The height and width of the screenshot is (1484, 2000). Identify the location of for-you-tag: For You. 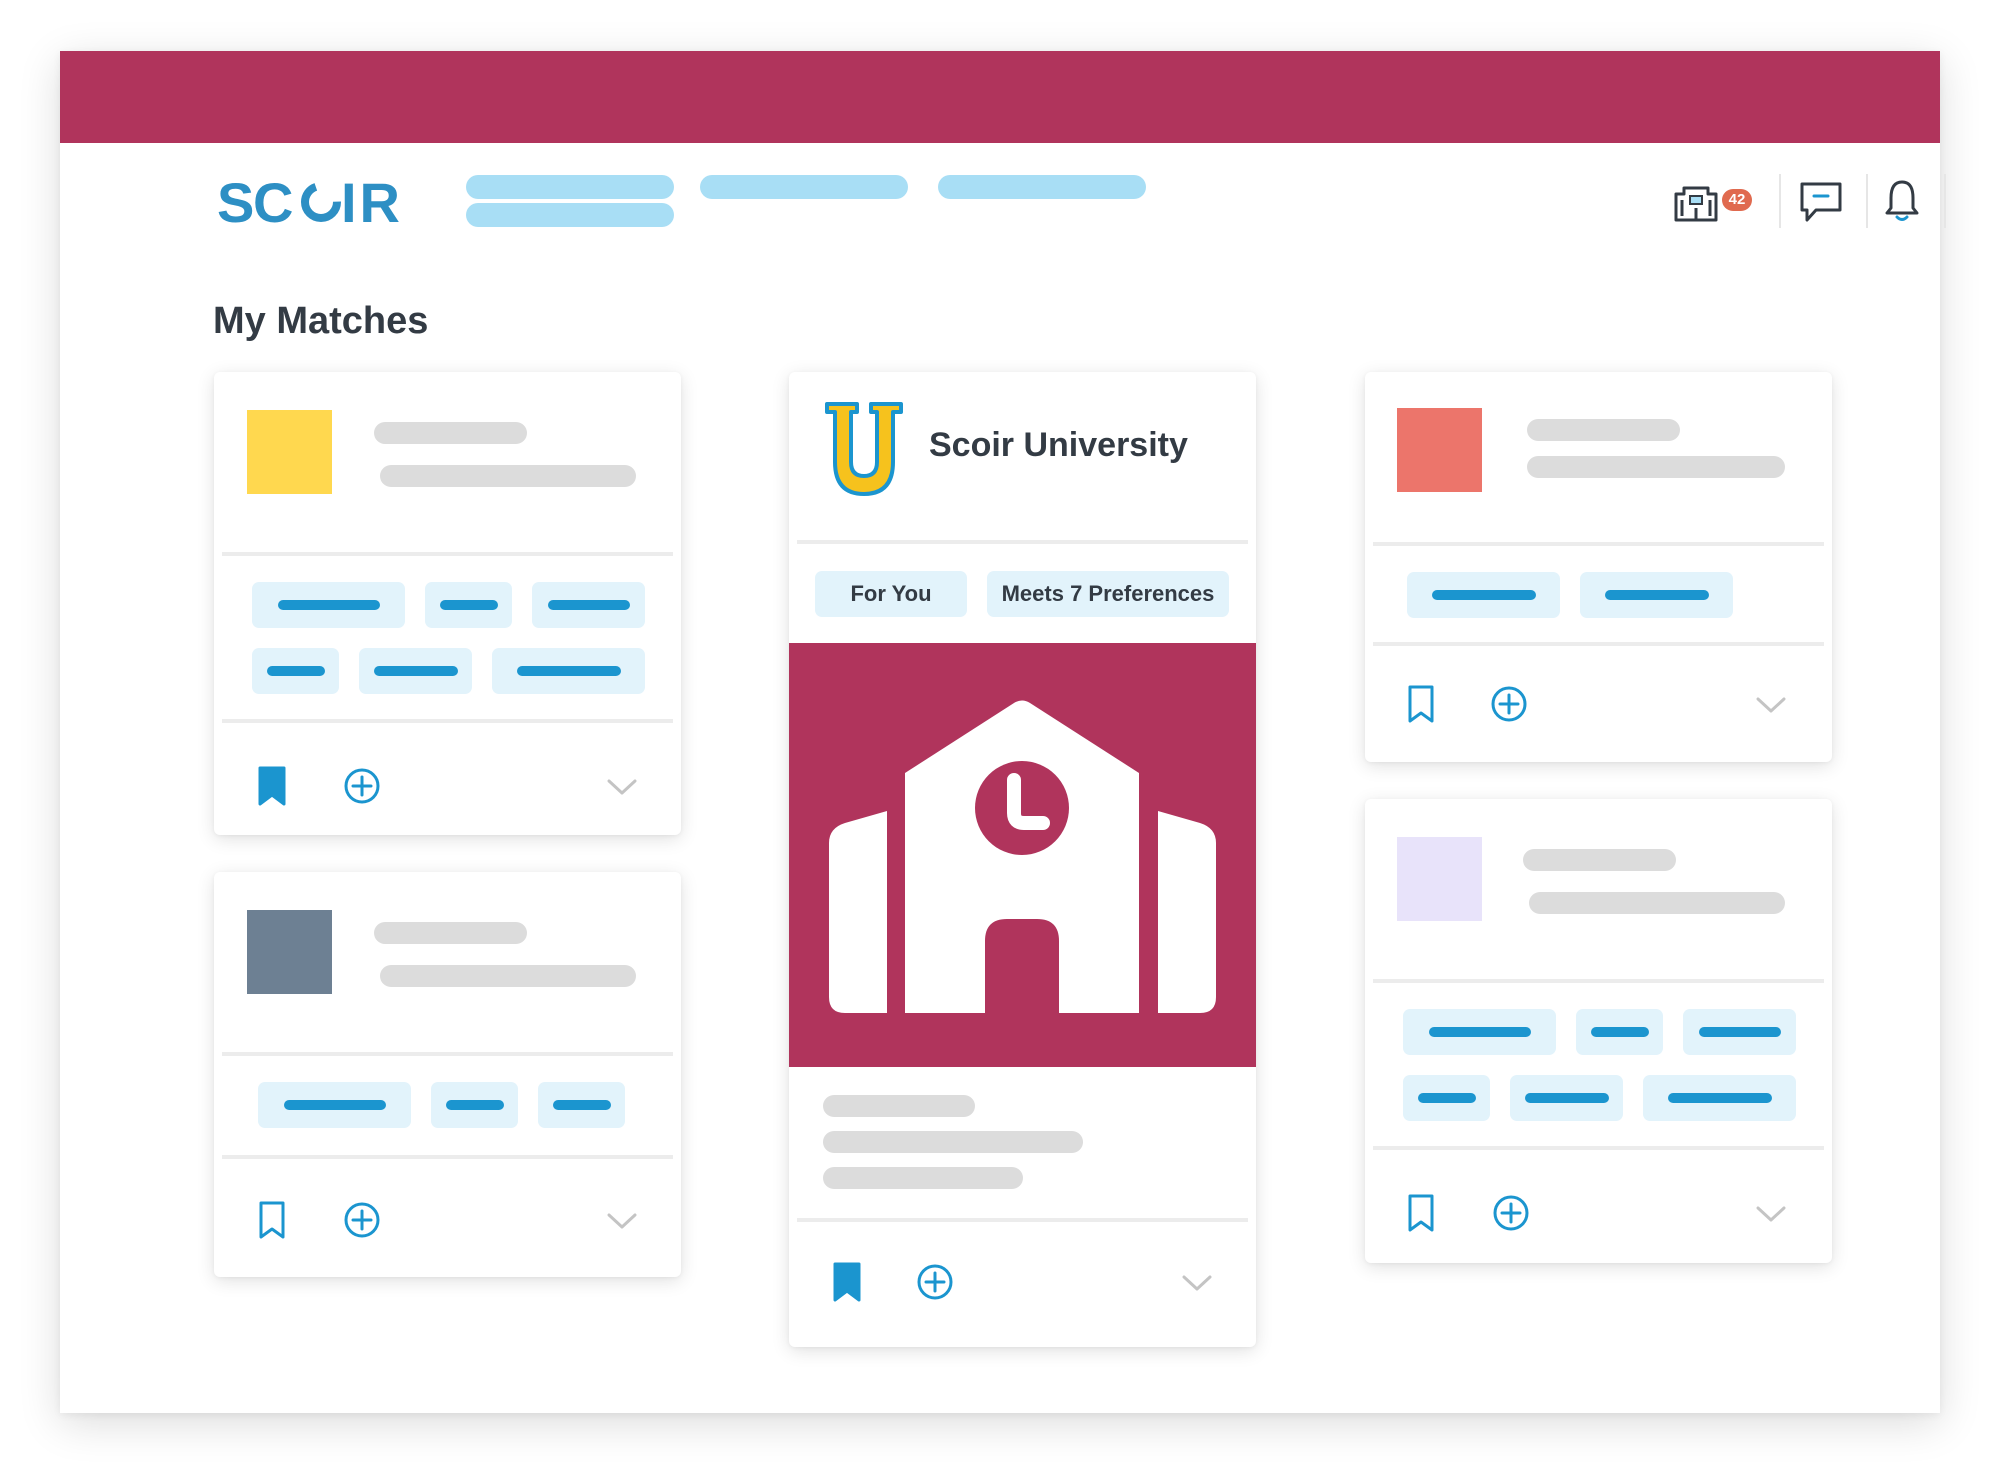
(891, 594).